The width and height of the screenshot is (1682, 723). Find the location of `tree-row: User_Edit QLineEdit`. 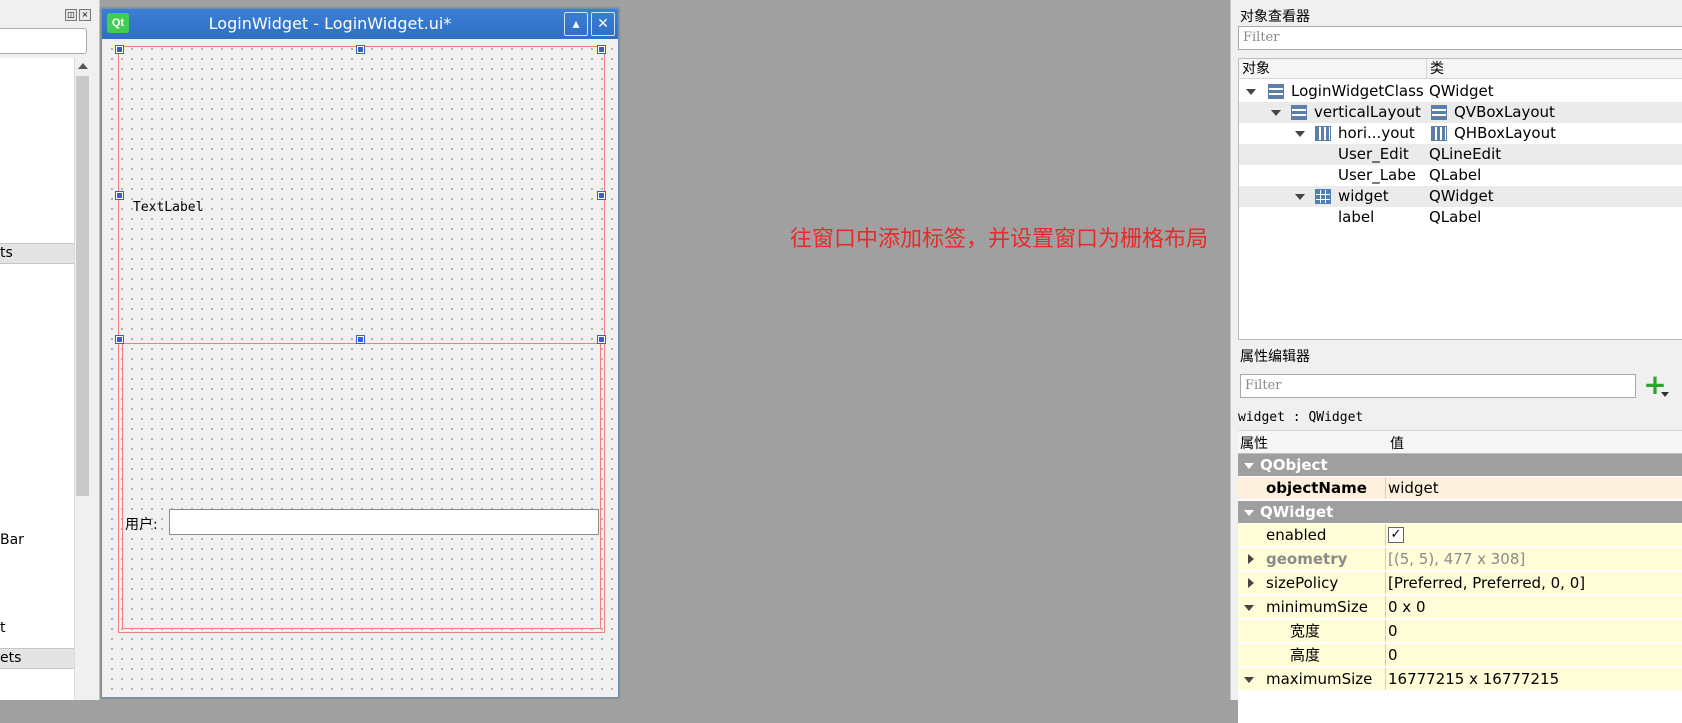

tree-row: User_Edit QLineEdit is located at coordinates (1460, 154).